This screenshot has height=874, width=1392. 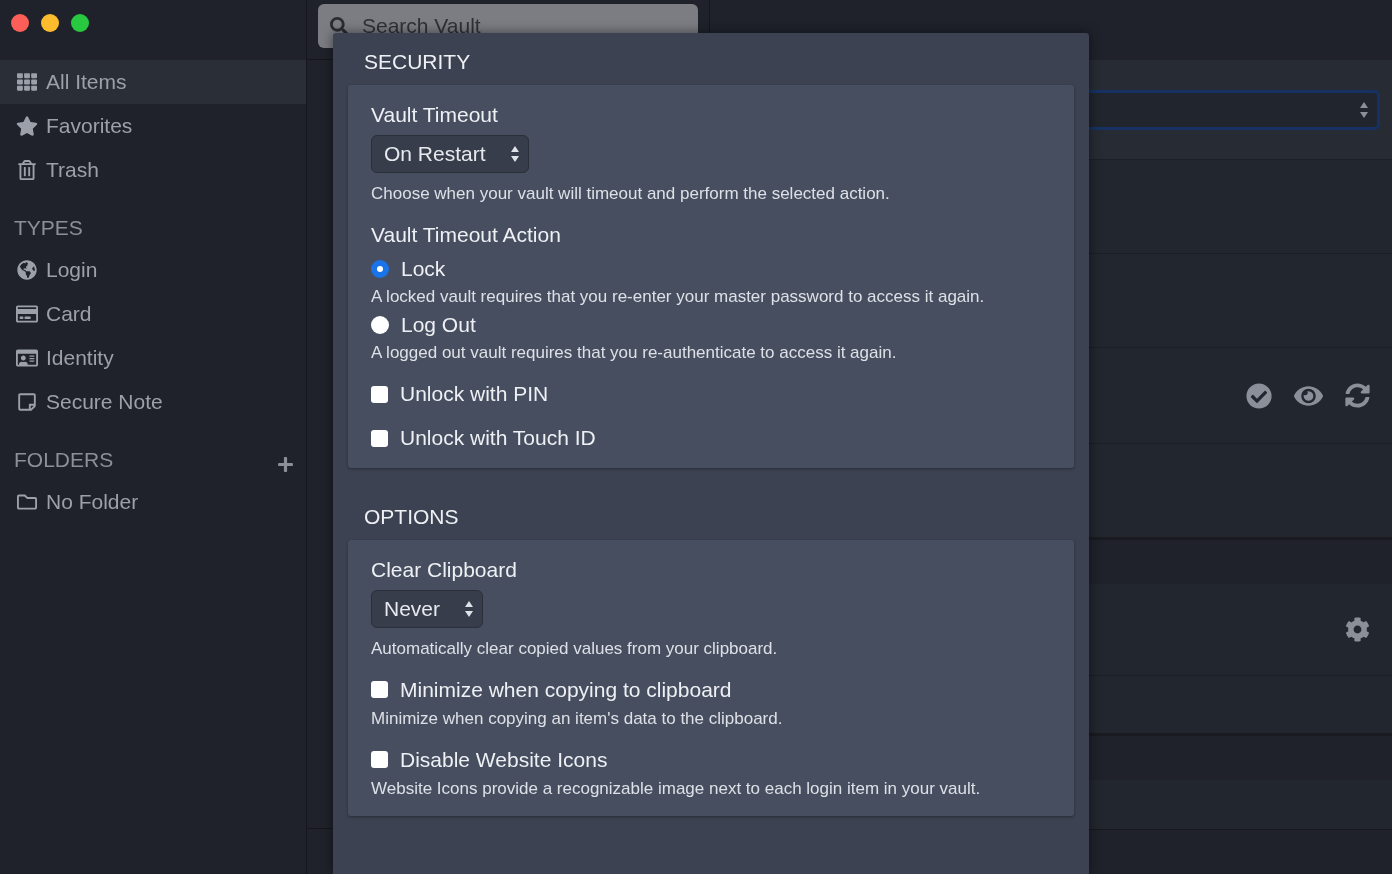 I want to click on help-text: Minimize when copying an item's data to the clipboard., so click(x=577, y=718).